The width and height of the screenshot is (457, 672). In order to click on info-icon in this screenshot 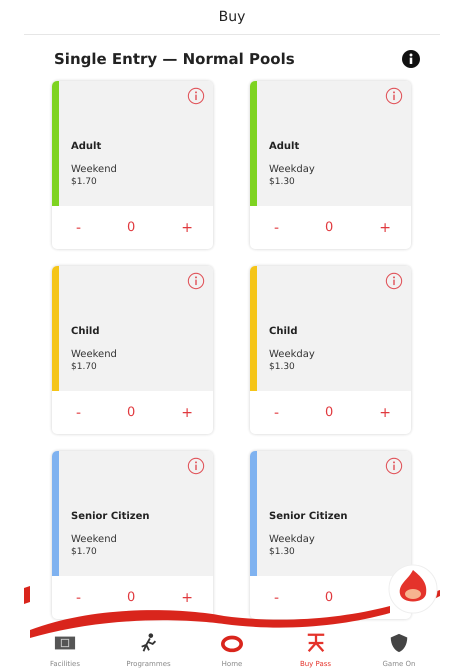, I will do `click(411, 59)`.